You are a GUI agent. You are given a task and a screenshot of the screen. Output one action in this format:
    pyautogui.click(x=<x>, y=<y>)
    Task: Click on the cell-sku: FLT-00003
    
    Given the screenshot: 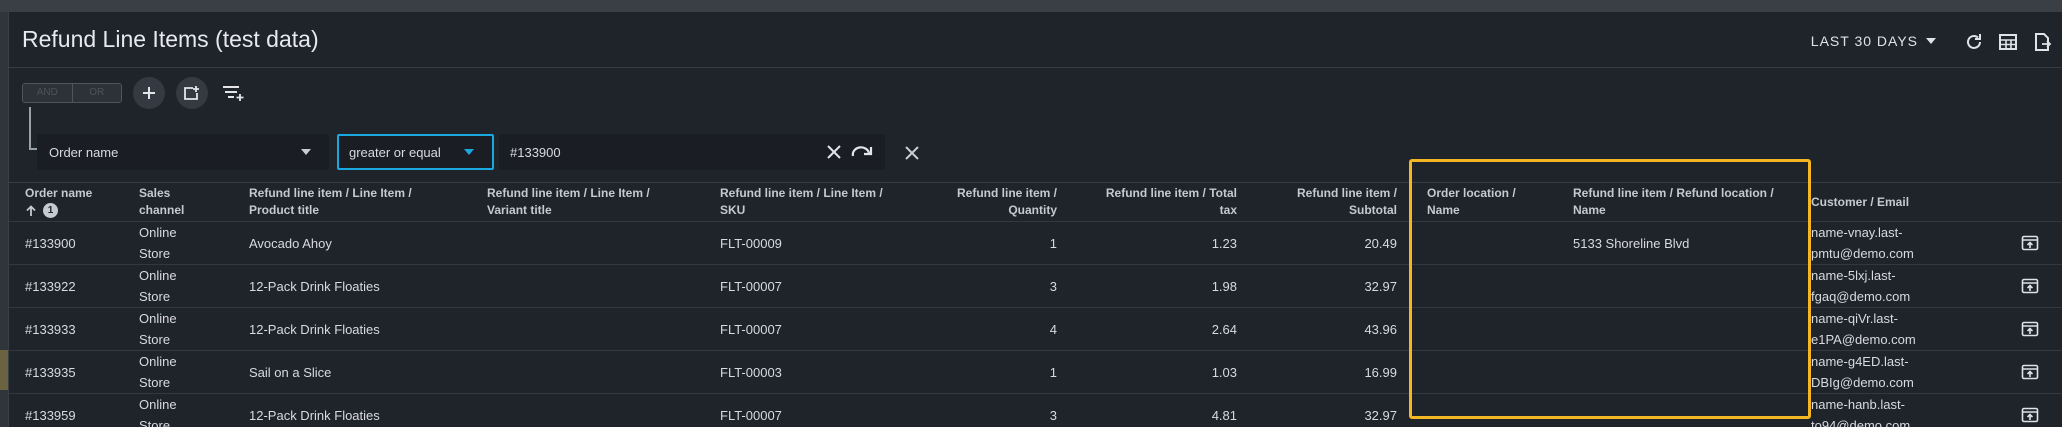 What is the action you would take?
    pyautogui.click(x=751, y=372)
    